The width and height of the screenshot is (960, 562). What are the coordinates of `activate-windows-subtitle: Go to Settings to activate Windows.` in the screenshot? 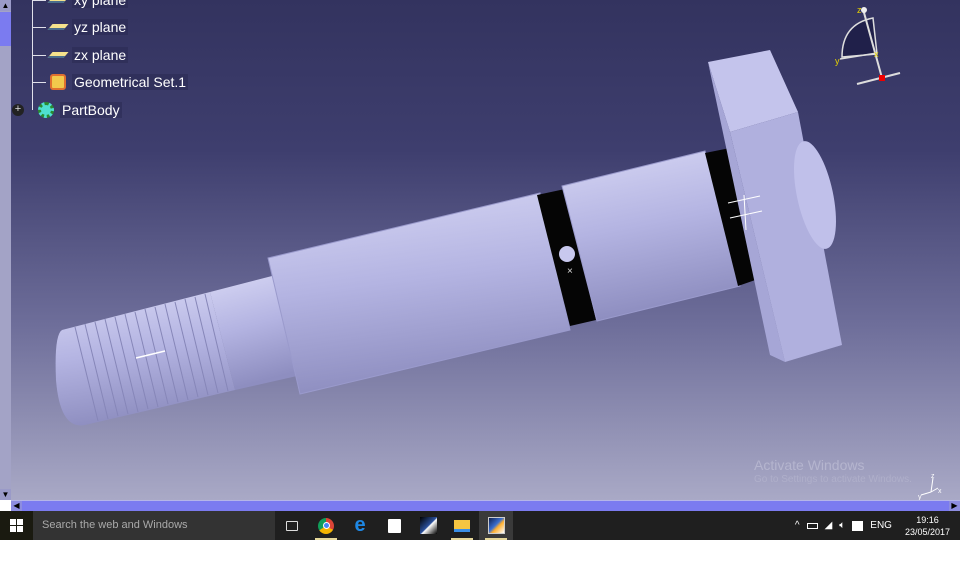 It's located at (833, 479).